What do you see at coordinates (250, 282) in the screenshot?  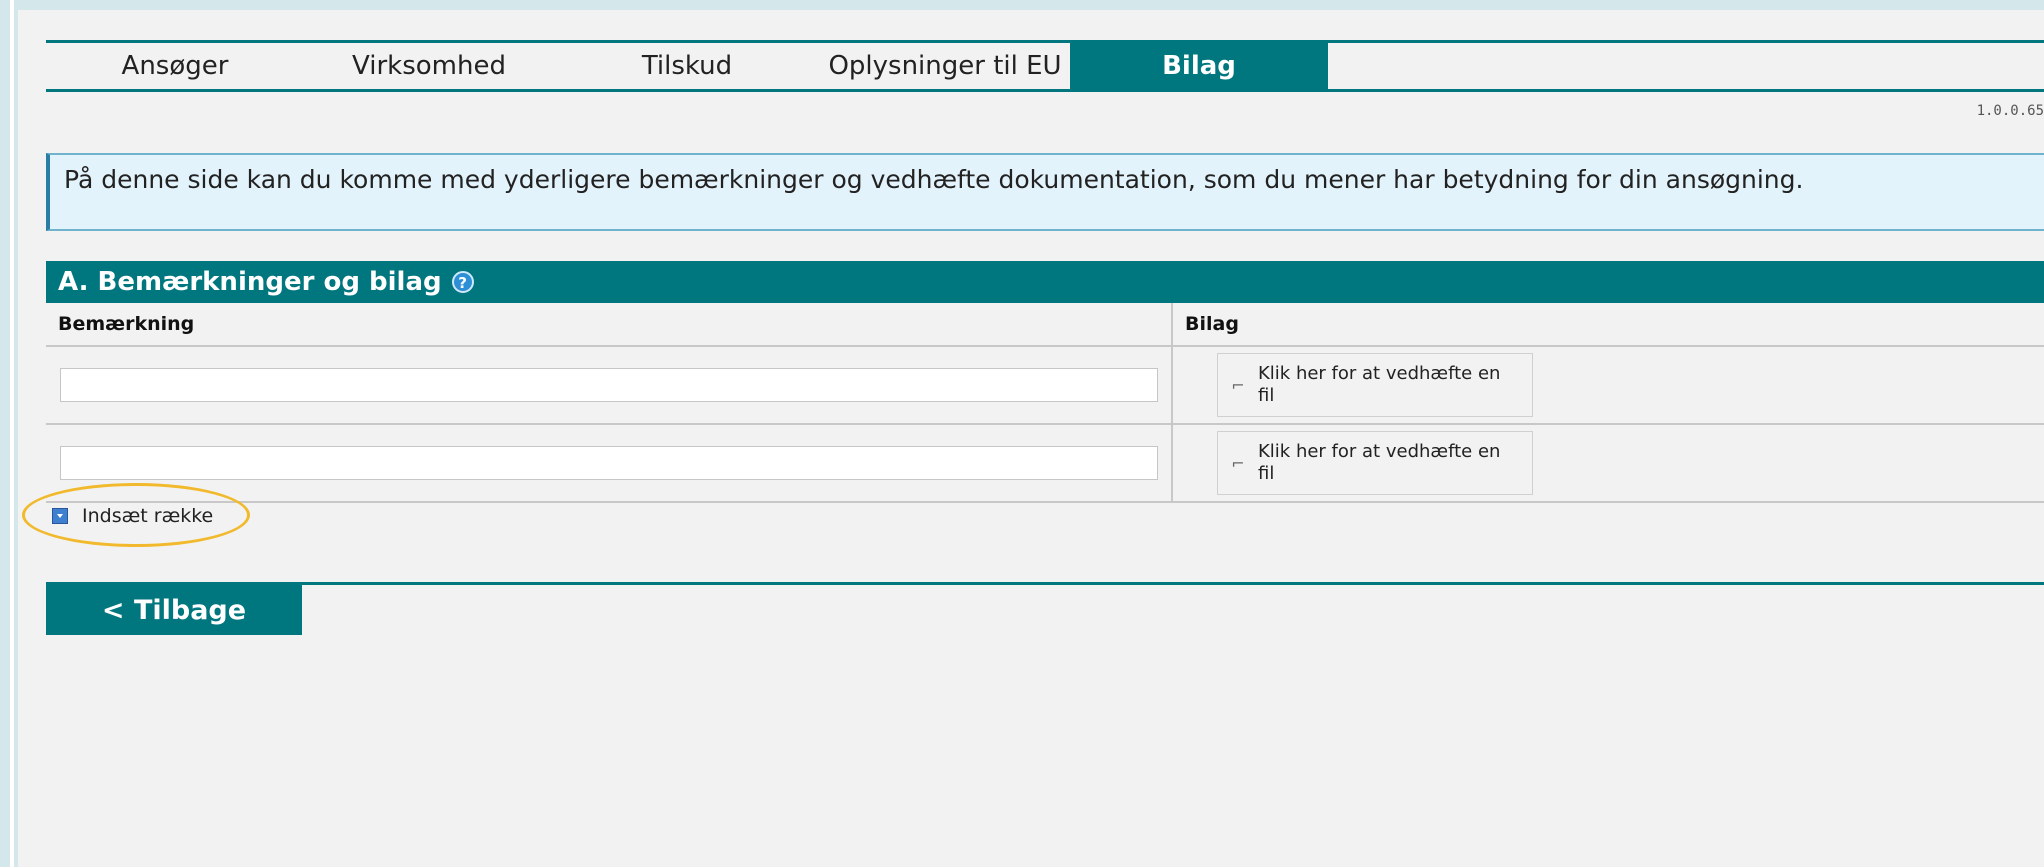 I see `section-title: A. Bemærkninger og bilag` at bounding box center [250, 282].